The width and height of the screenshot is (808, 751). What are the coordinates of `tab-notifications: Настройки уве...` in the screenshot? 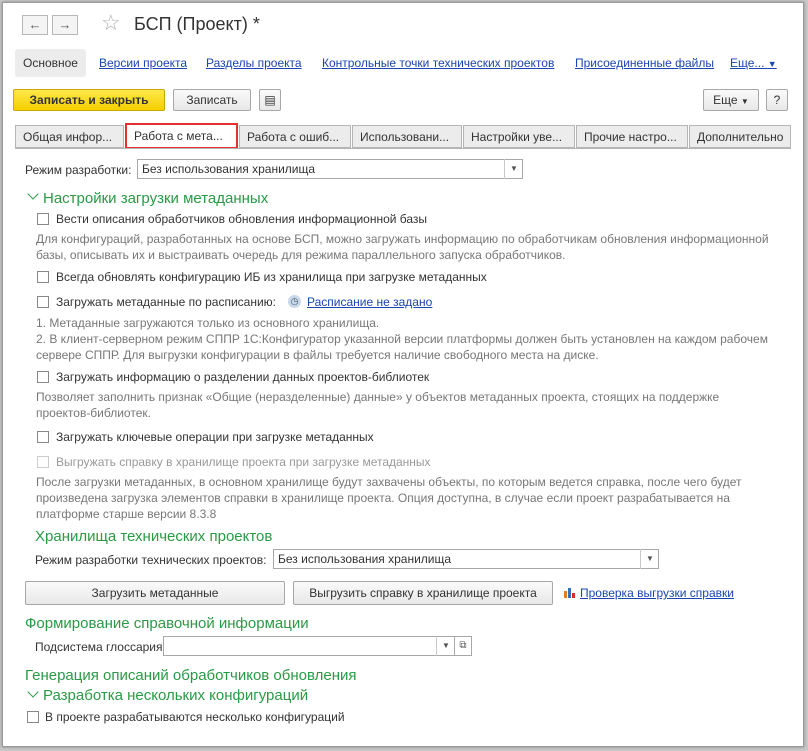 It's located at (519, 136).